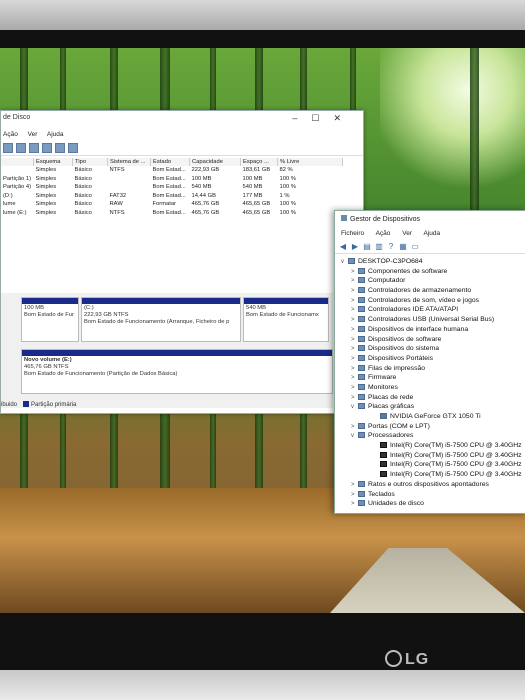  What do you see at coordinates (391, 246) in the screenshot?
I see `help-icon: ?` at bounding box center [391, 246].